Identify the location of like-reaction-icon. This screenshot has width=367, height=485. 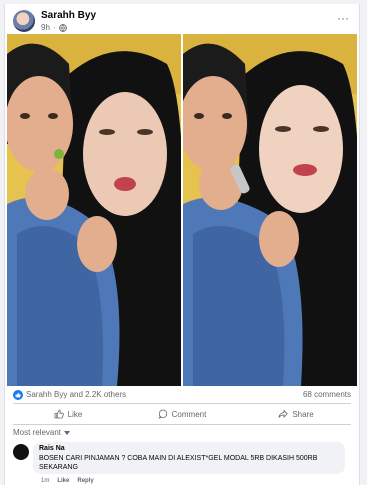
(18, 395).